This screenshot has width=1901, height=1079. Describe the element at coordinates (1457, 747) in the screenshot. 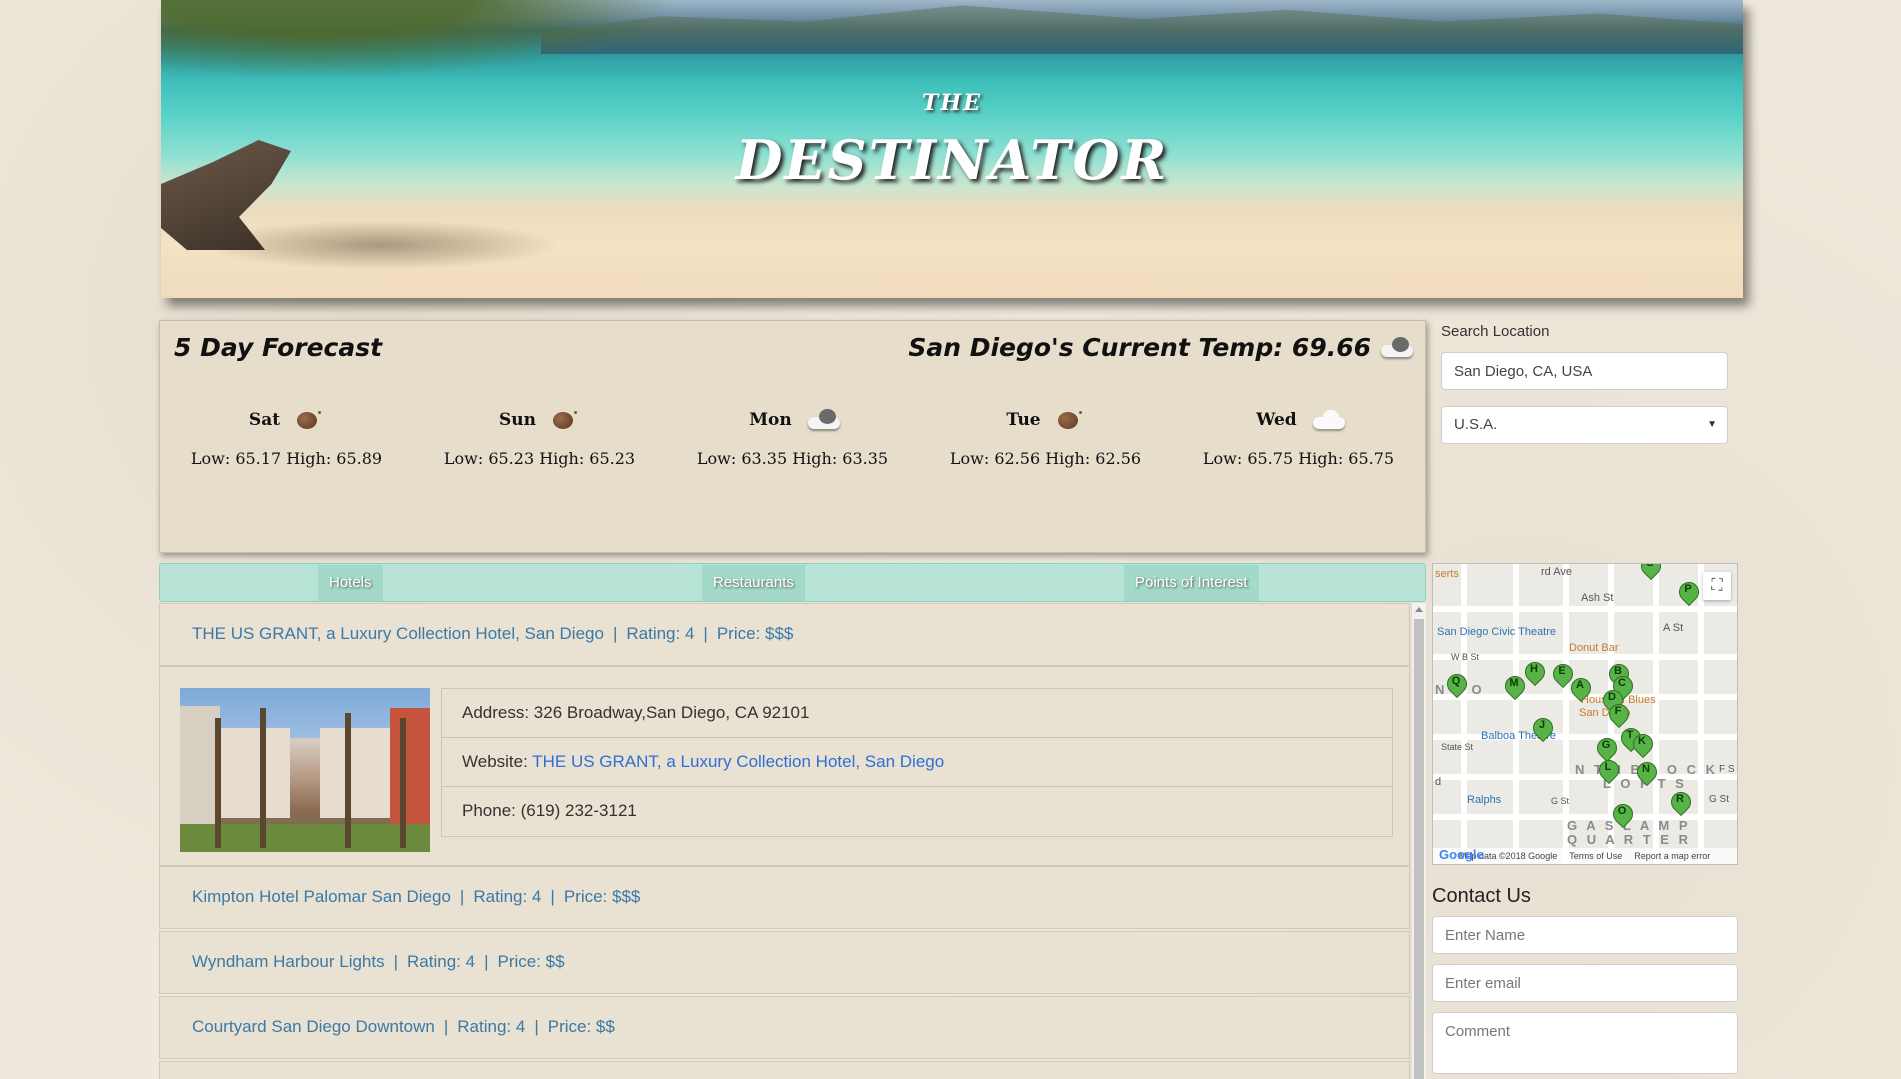

I see `map-label: State St` at that location.